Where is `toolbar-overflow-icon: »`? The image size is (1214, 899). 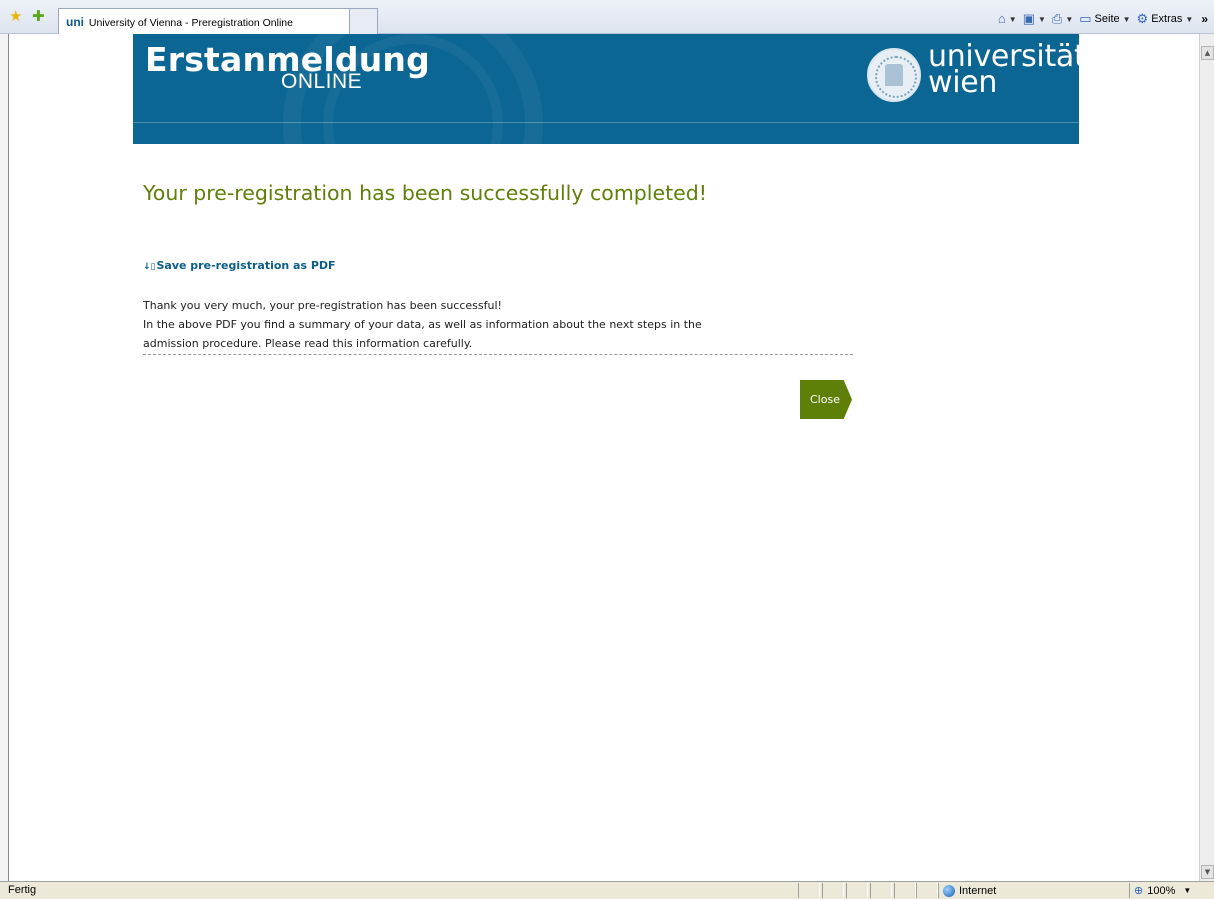 toolbar-overflow-icon: » is located at coordinates (1204, 19).